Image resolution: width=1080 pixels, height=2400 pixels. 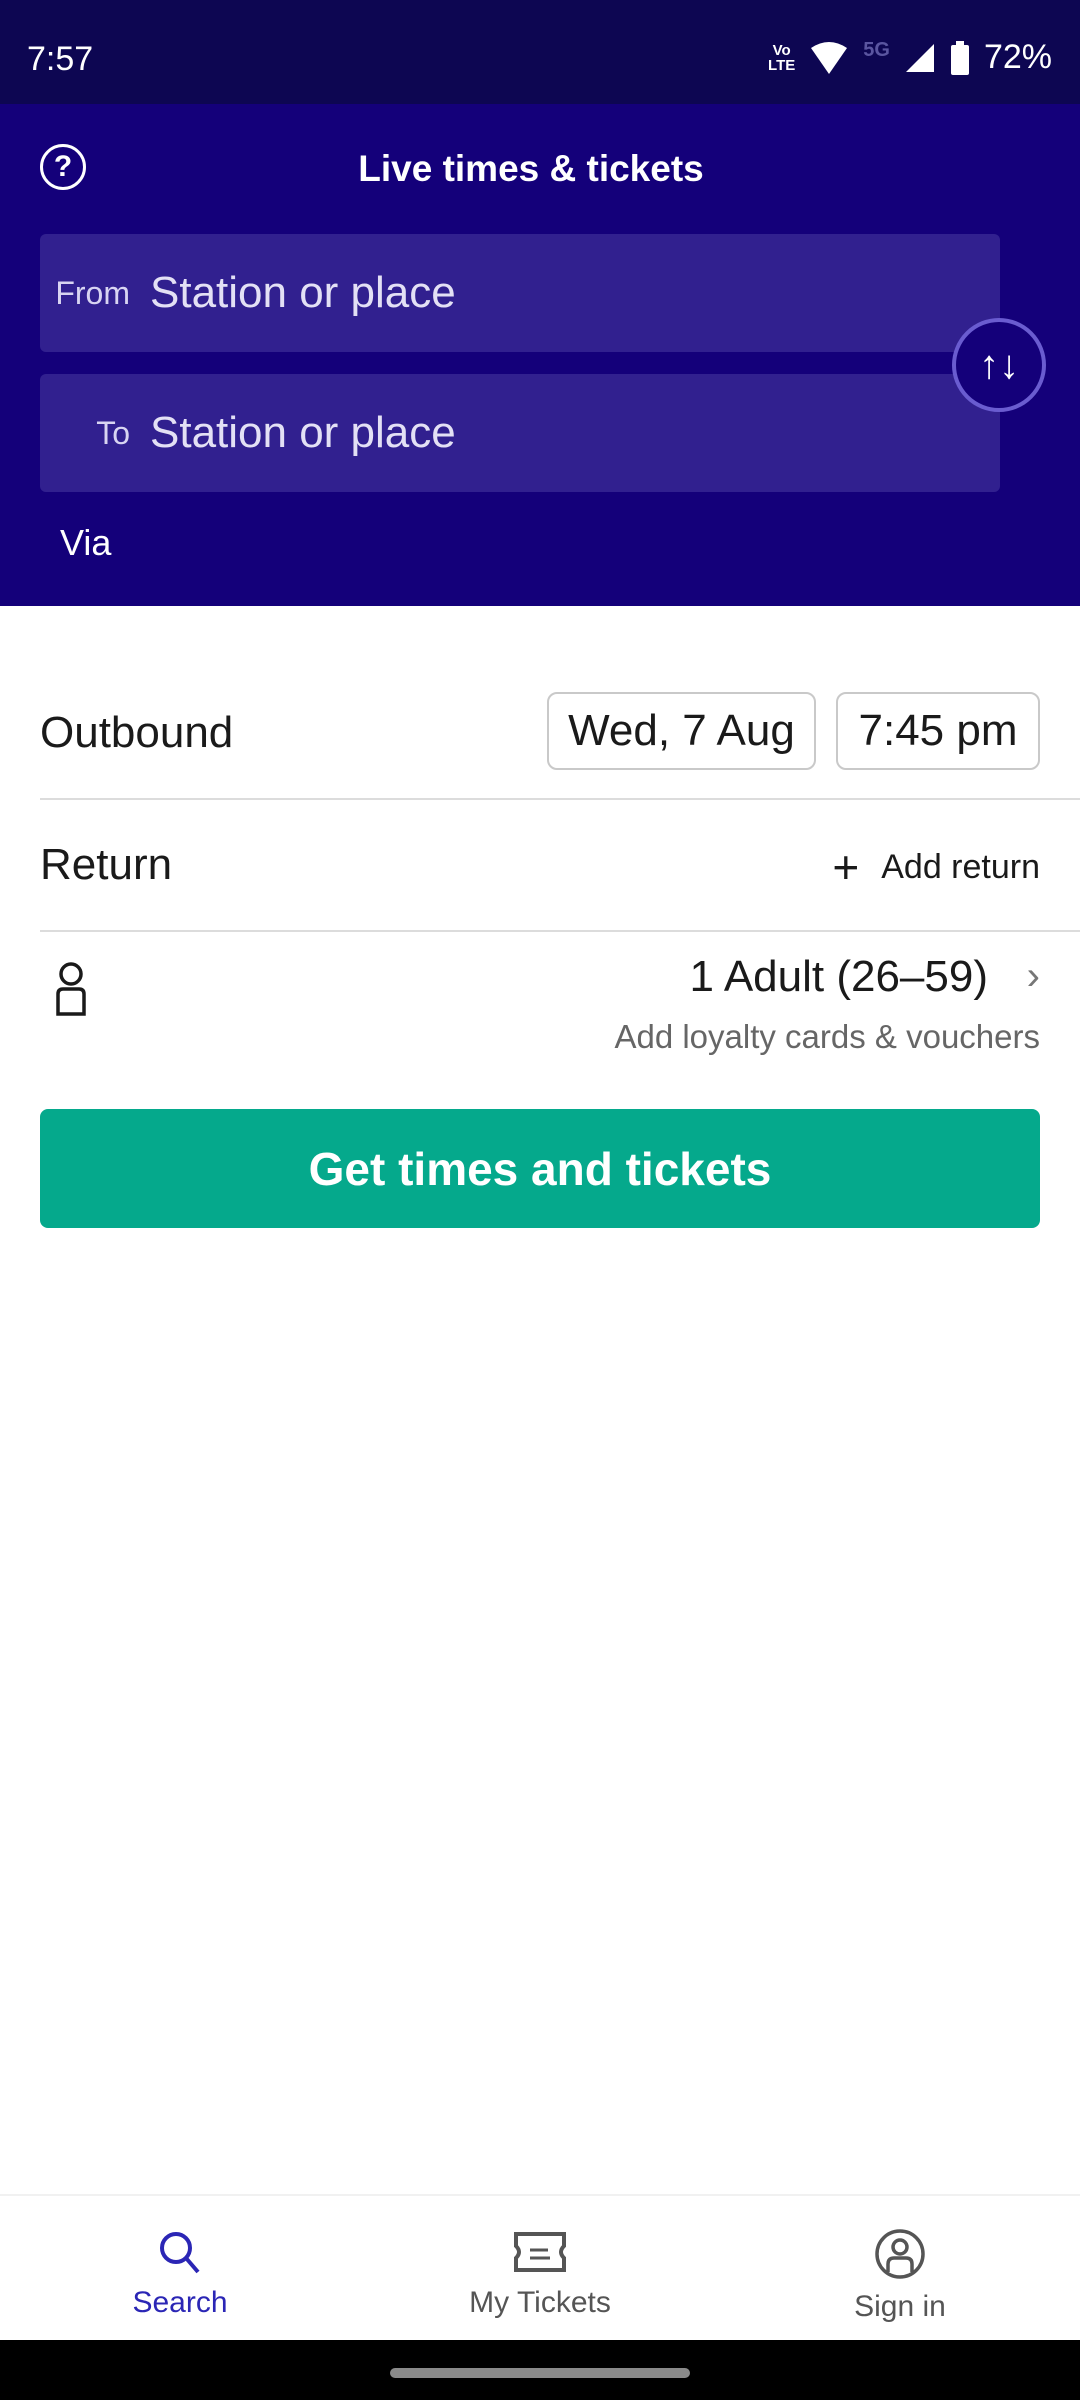 I want to click on nav-my-tickets: My Tickets, so click(x=540, y=2269).